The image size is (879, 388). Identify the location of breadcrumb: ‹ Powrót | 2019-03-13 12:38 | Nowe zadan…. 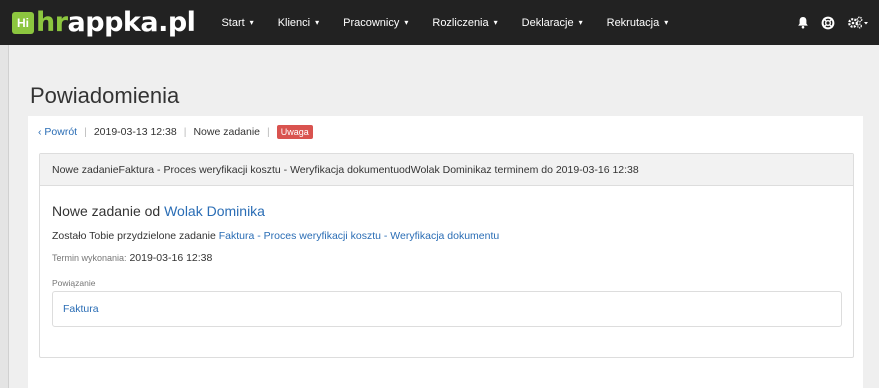
(175, 132).